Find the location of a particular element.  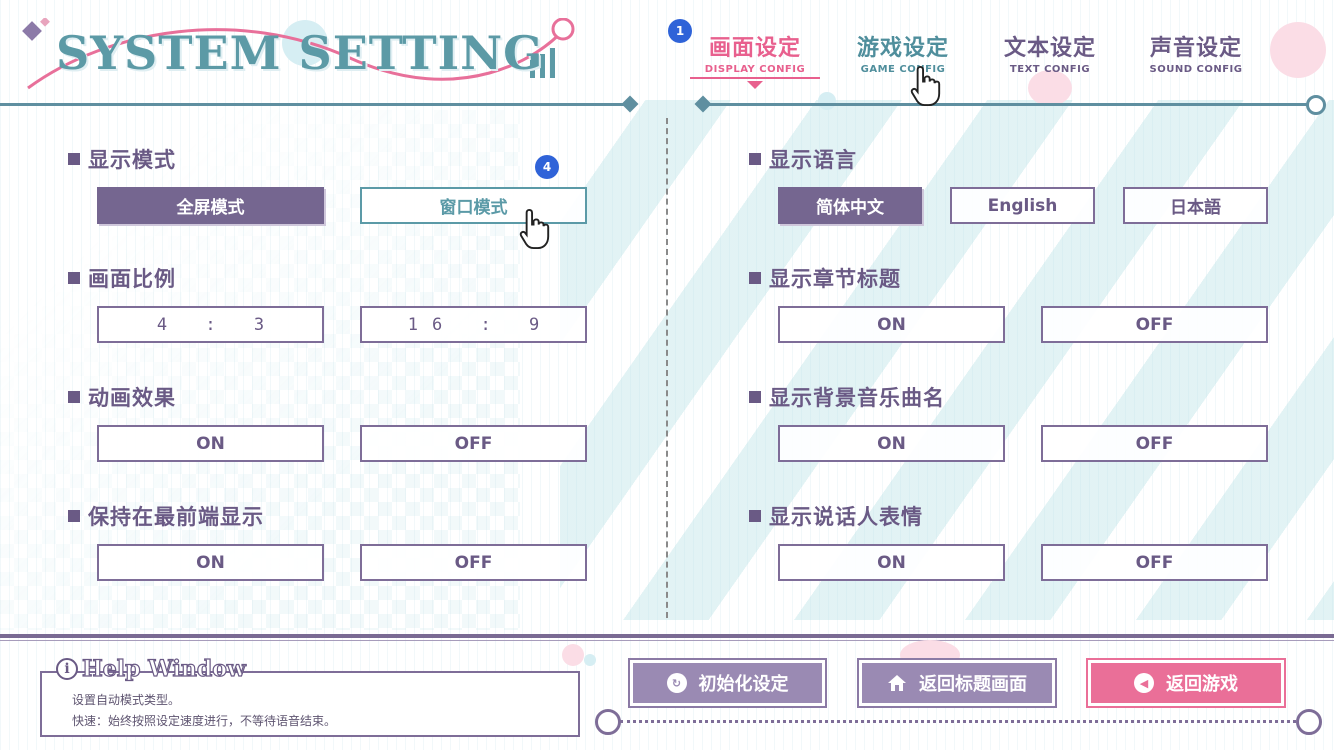

aspect-16-9-button: 16 : 9 is located at coordinates (473, 324).